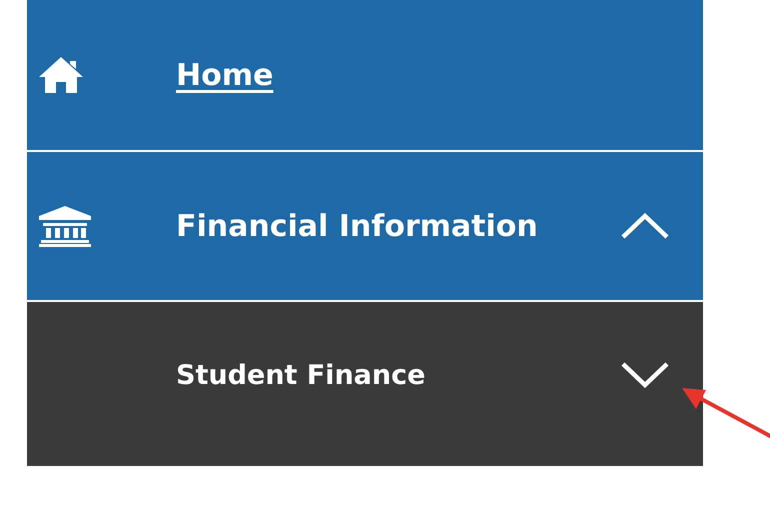 The height and width of the screenshot is (520, 770). What do you see at coordinates (301, 375) in the screenshot?
I see `menu-label: Student Finance` at bounding box center [301, 375].